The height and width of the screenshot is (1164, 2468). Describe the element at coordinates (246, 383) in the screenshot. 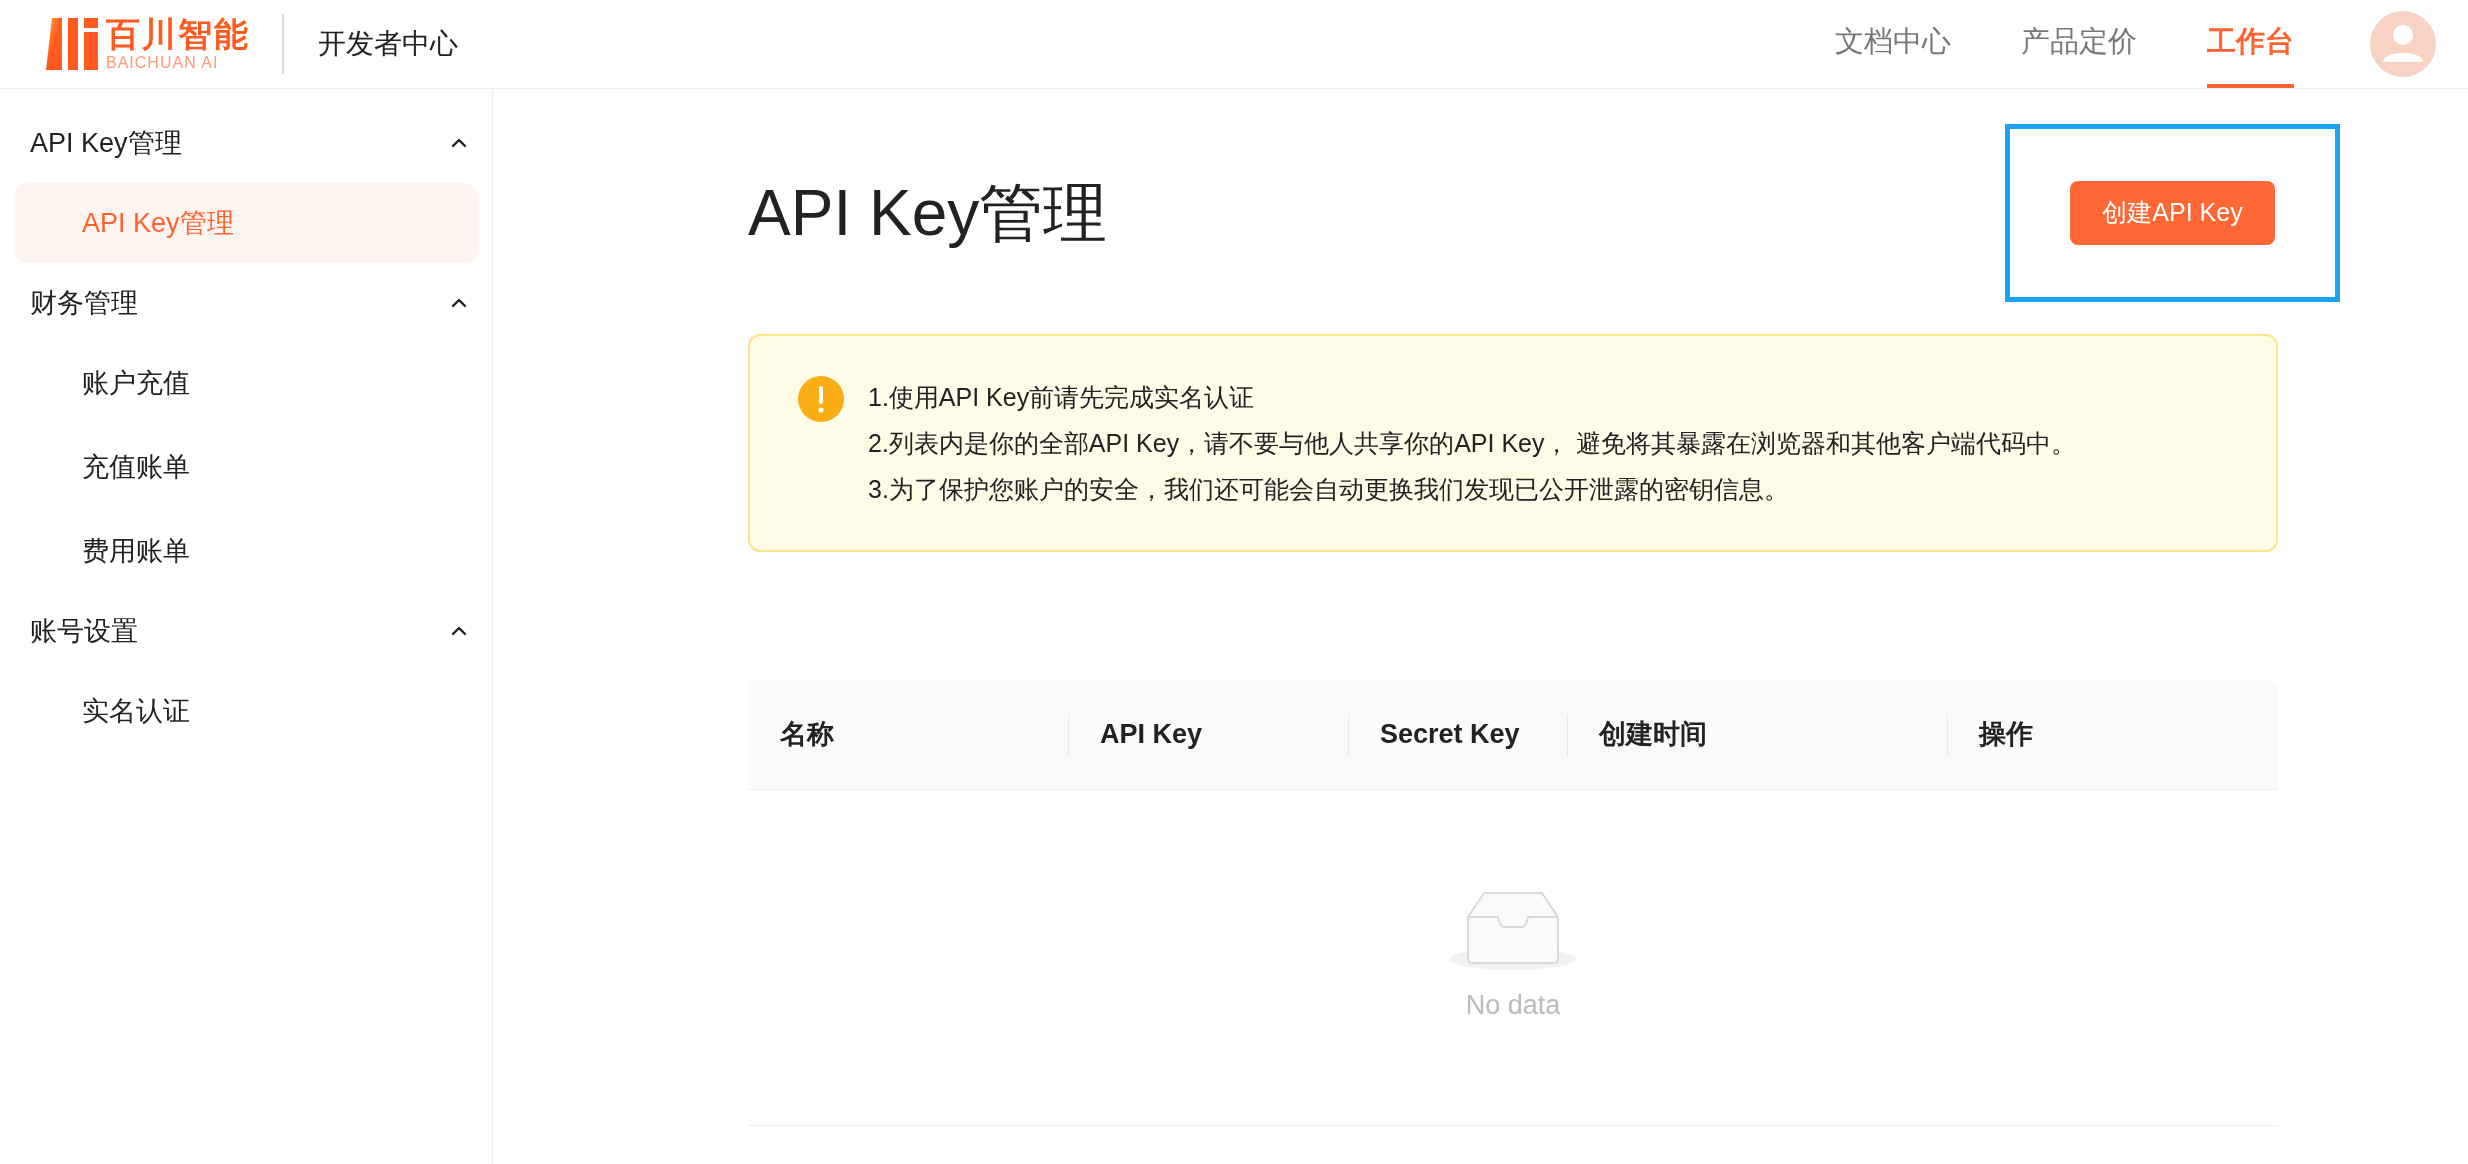

I see `menu-item: 账户充值` at that location.